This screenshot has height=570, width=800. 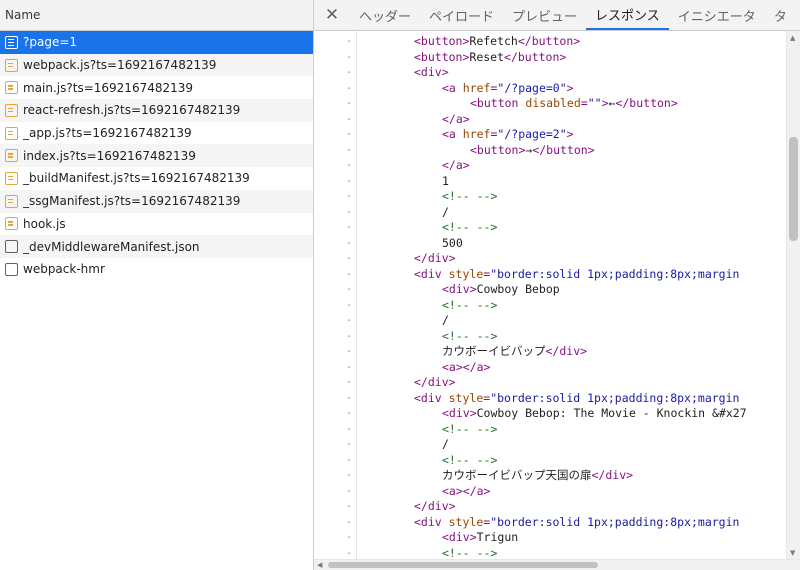 I want to click on request-name: react-refresh.js?ts=1692167482139, so click(x=132, y=110).